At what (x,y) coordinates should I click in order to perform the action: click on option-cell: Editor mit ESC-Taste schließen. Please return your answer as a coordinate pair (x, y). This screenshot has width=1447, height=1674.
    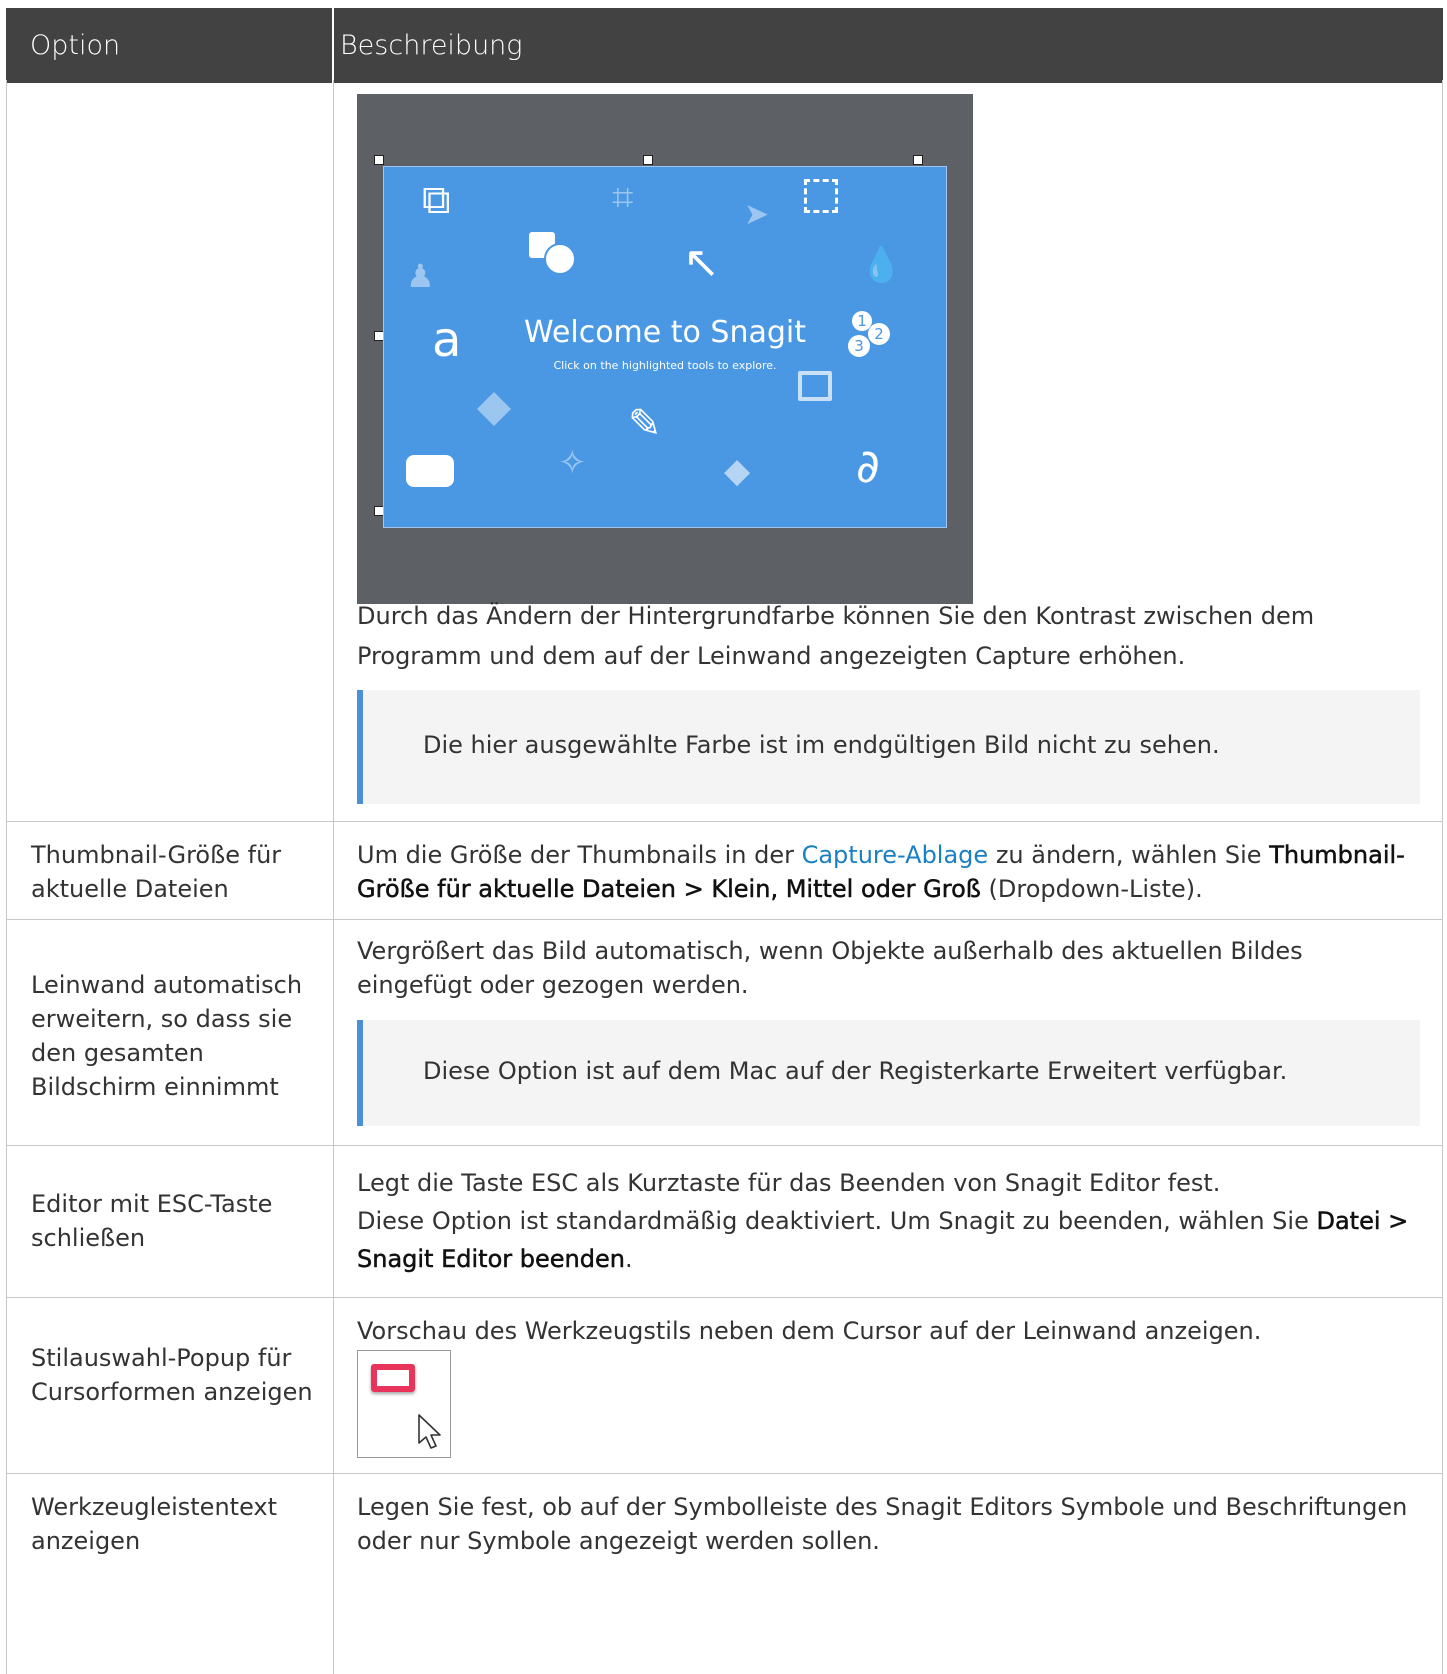
    Looking at the image, I should click on (170, 1221).